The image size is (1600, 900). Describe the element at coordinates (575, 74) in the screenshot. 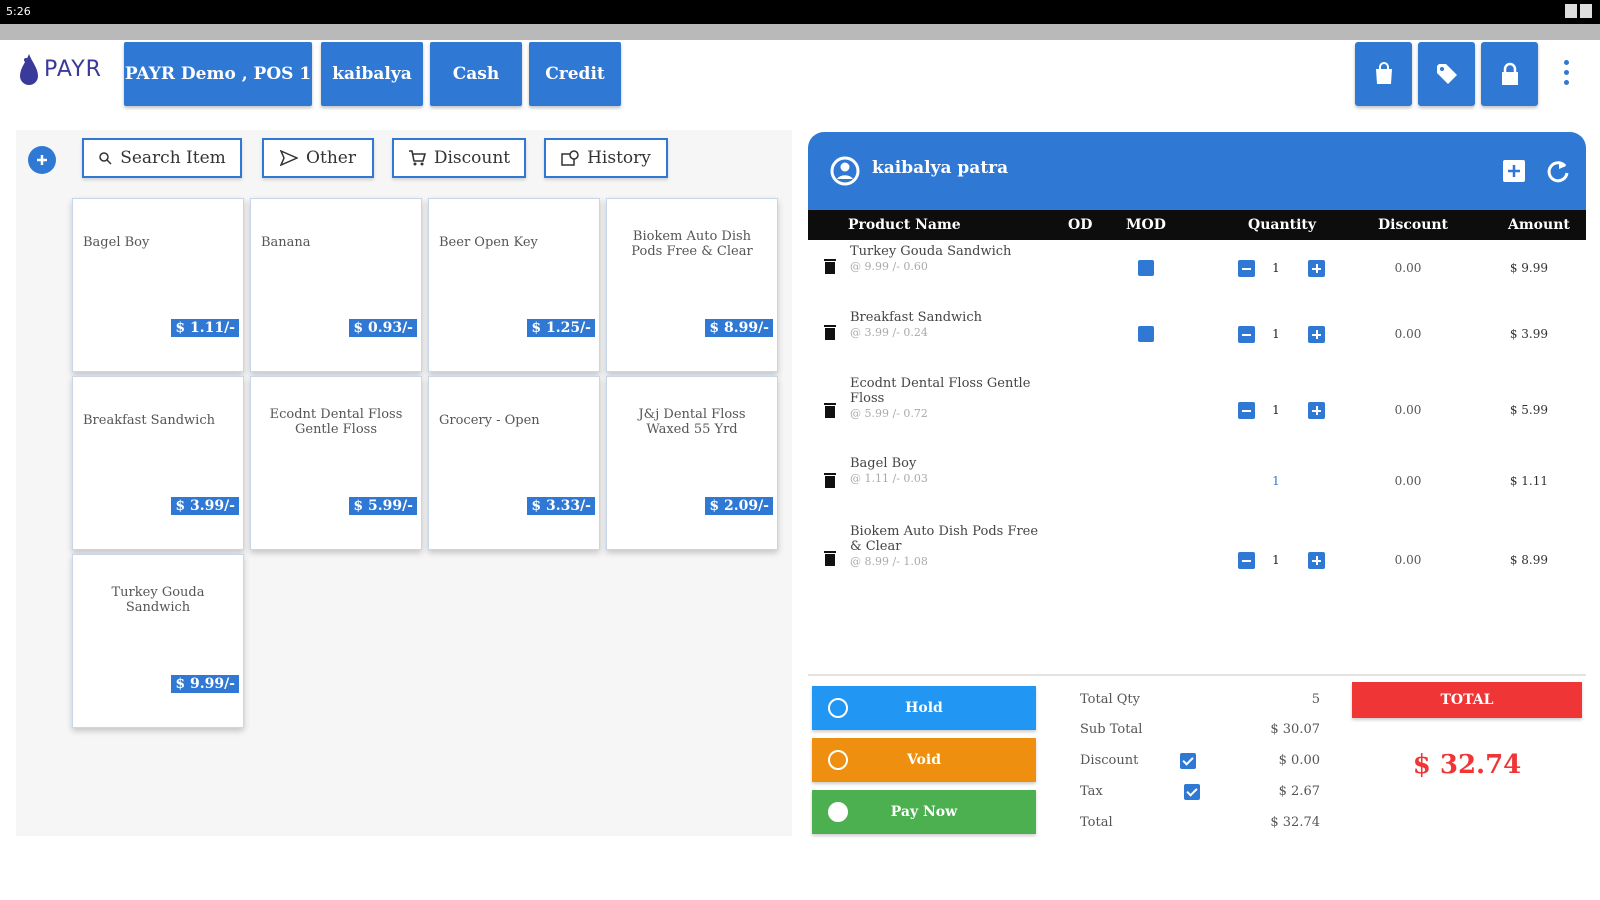

I see `credit-button: Credit` at that location.